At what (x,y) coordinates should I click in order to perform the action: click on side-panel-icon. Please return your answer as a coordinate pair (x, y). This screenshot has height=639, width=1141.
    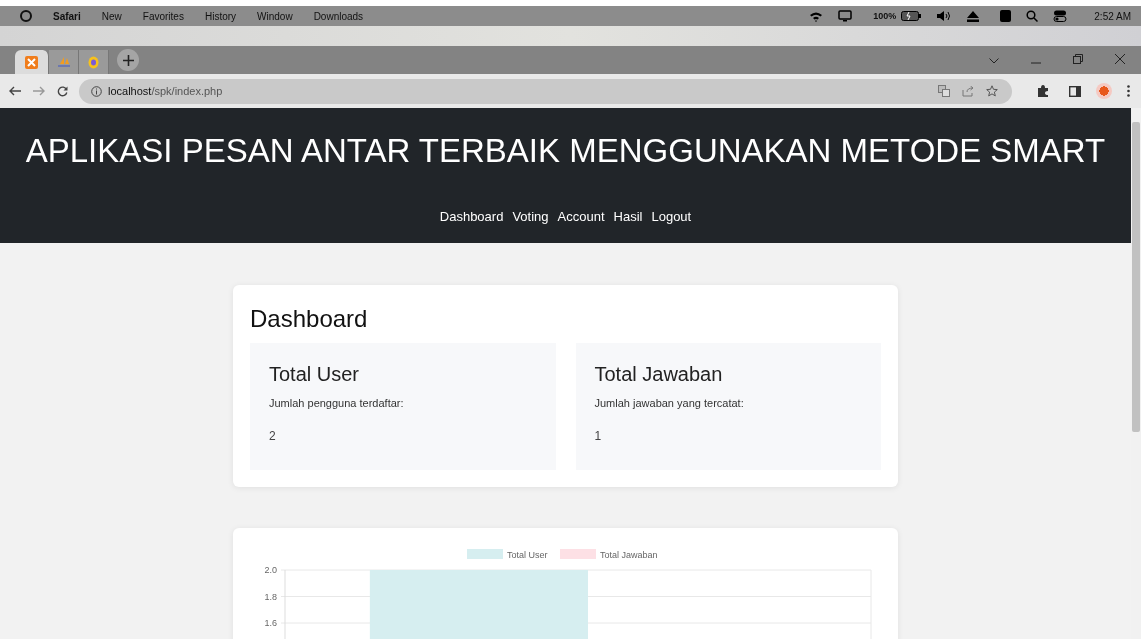
    Looking at the image, I should click on (1075, 91).